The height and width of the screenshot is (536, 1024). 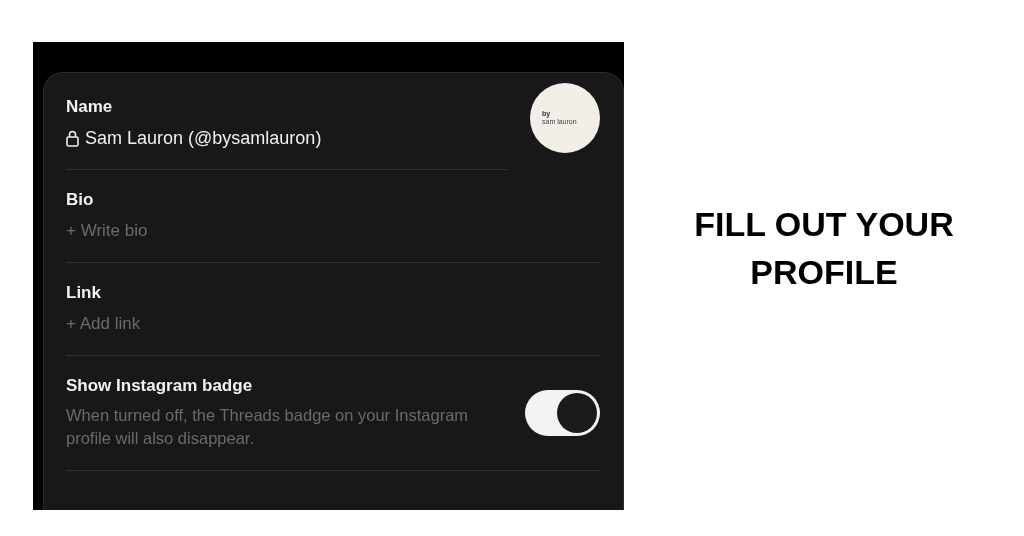 I want to click on setting-description: When turned off, the Threads badge on your Instagram profile will also disappear., so click(x=268, y=427).